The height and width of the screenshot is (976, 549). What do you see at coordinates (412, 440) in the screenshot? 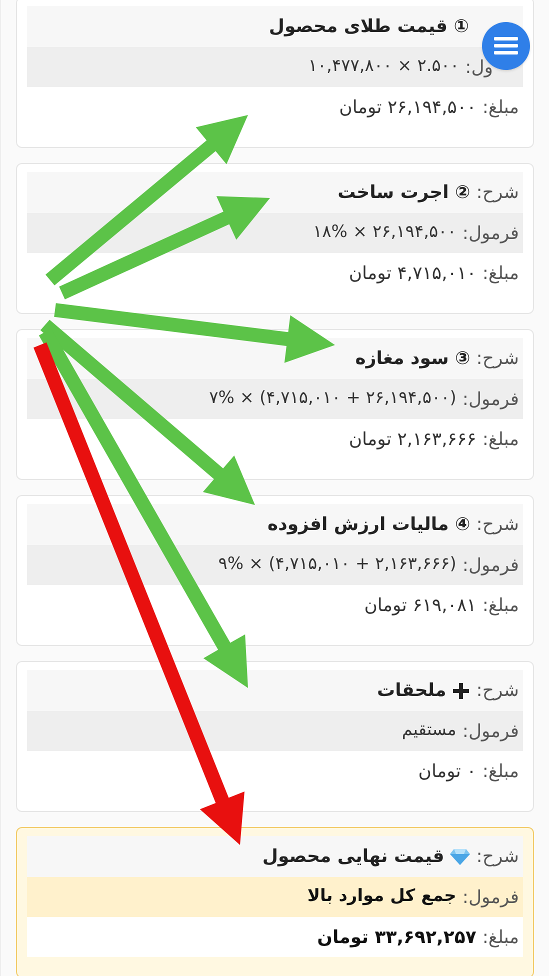
I see `amount-text: ۲,۱۶۳,۶۶۶ تومان` at bounding box center [412, 440].